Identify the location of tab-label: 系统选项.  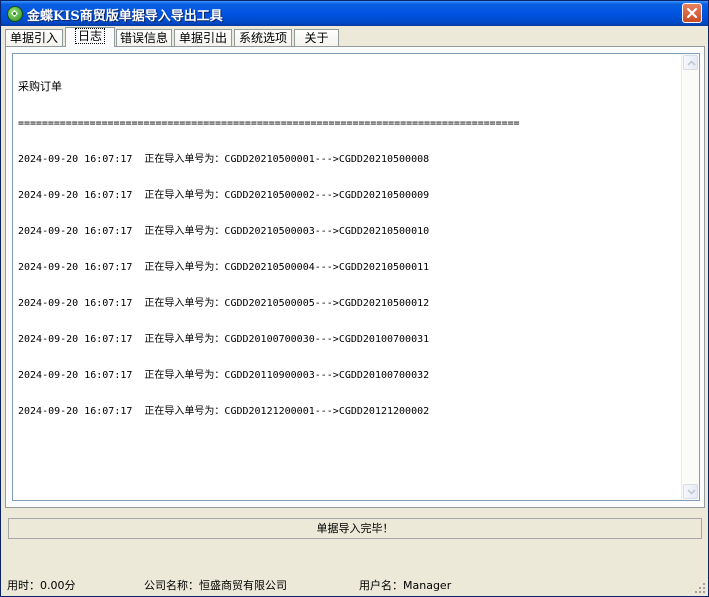
(262, 38).